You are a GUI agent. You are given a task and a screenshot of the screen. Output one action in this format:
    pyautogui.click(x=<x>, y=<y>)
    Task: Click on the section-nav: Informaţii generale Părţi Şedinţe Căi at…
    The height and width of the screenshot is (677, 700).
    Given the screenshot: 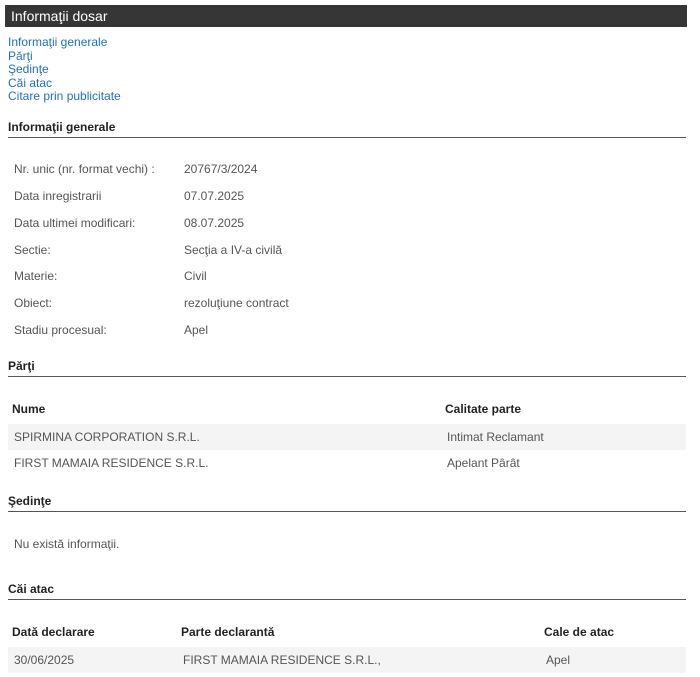 What is the action you would take?
    pyautogui.click(x=64, y=69)
    